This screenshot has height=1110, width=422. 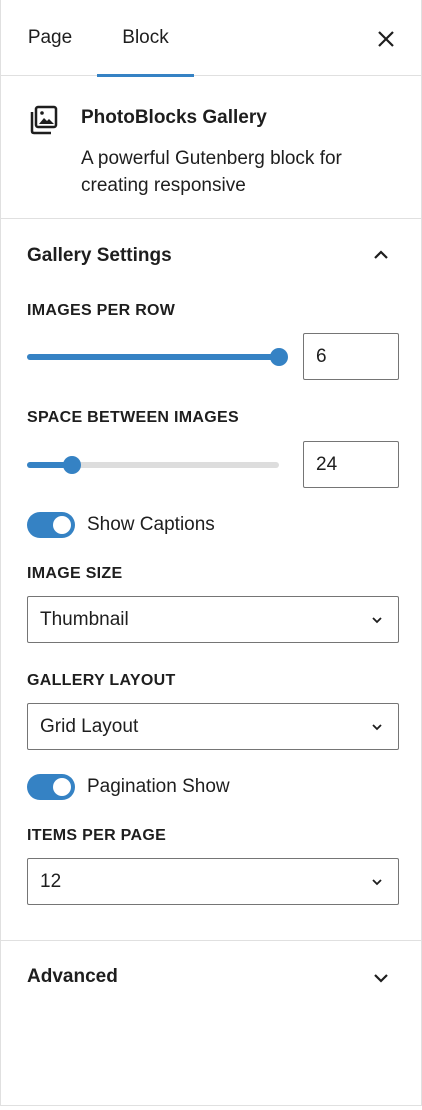 I want to click on chevron-up-icon, so click(x=381, y=254).